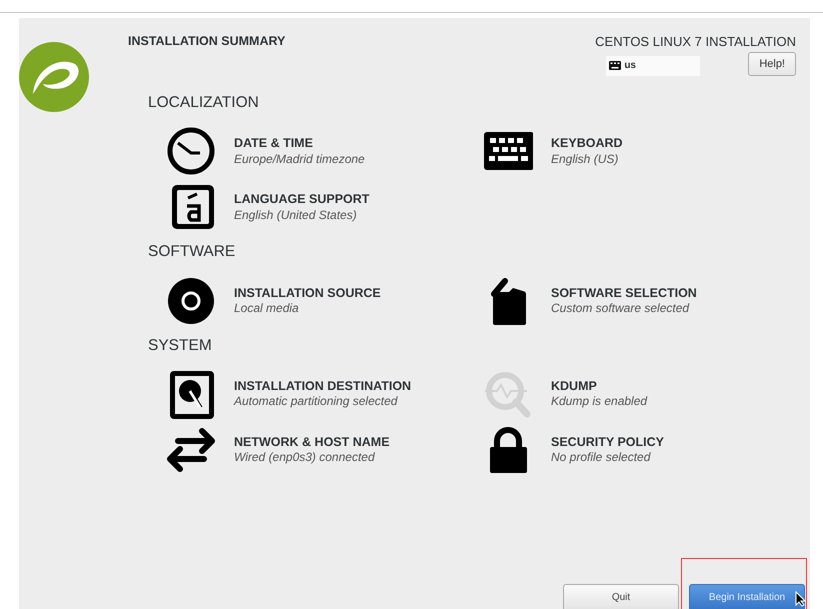 The height and width of the screenshot is (609, 823). What do you see at coordinates (296, 216) in the screenshot?
I see `spoke-status: English (United States)` at bounding box center [296, 216].